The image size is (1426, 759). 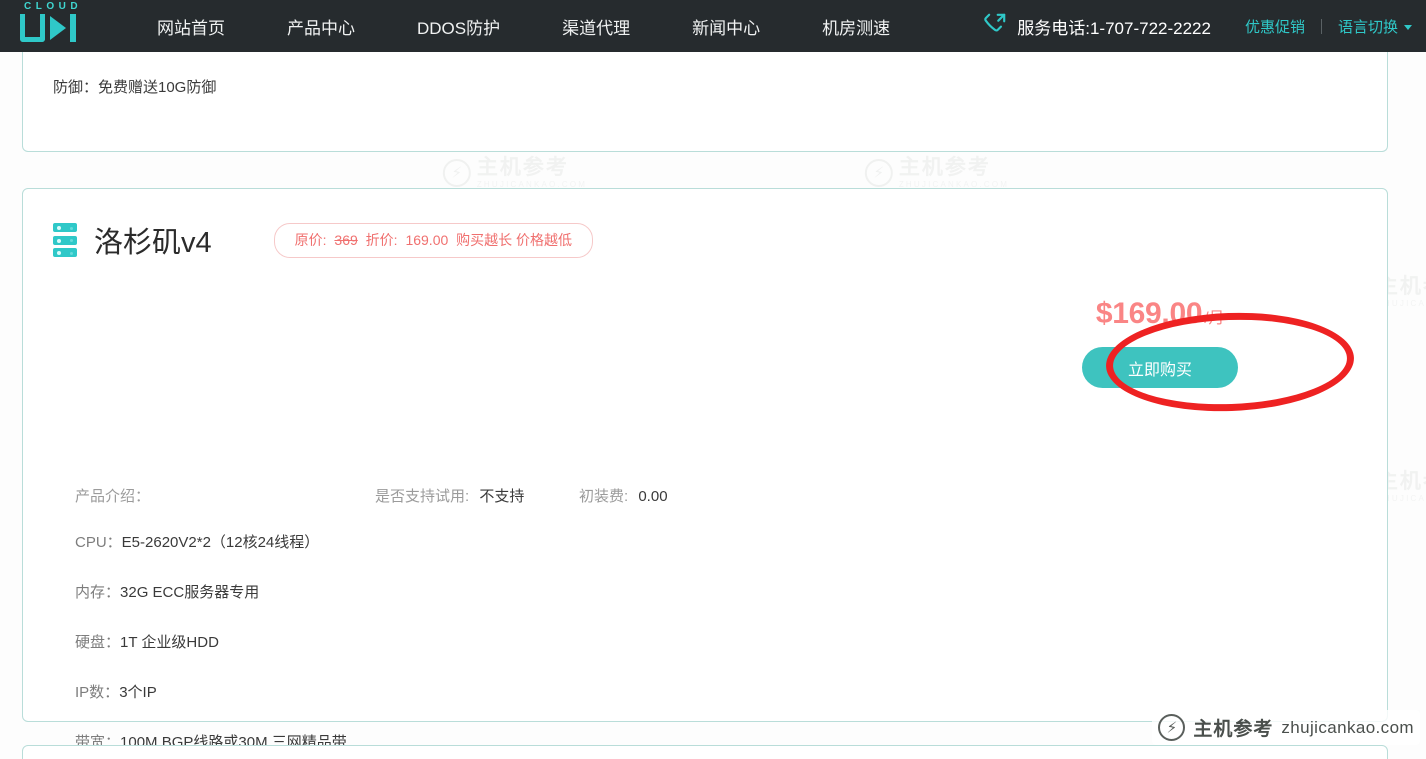 What do you see at coordinates (191, 26) in the screenshot?
I see `nav-item-home: 网站首页` at bounding box center [191, 26].